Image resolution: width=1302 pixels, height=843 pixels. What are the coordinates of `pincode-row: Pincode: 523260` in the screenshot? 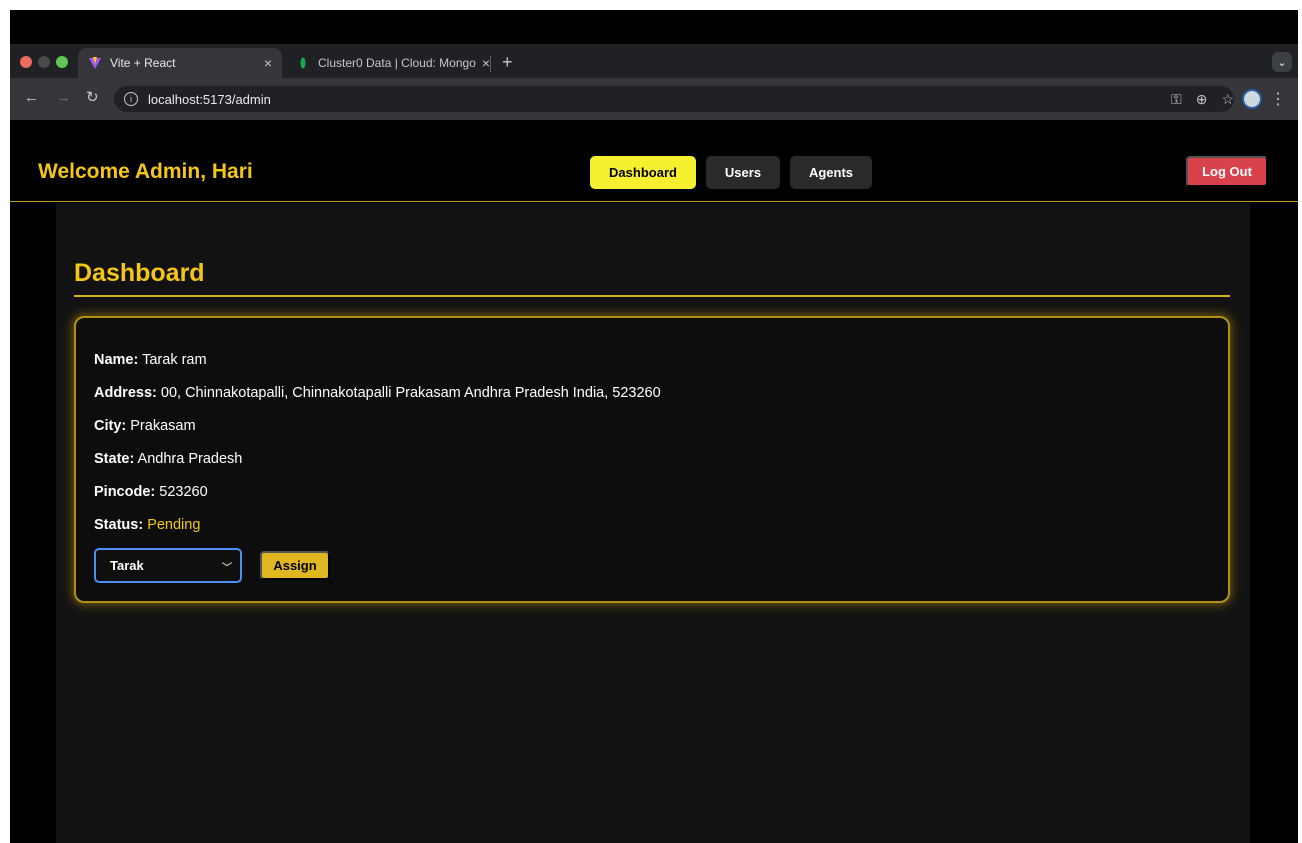 It's located at (151, 492).